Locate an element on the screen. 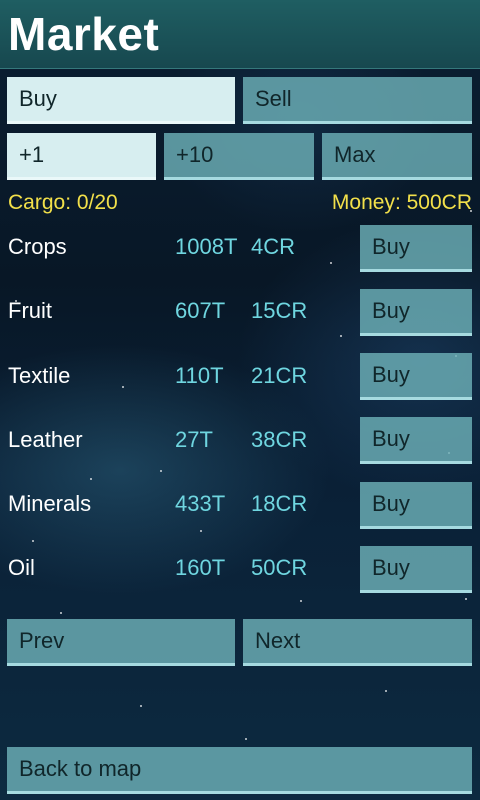 This screenshot has height=800, width=480. app-header: Market is located at coordinates (240, 34).